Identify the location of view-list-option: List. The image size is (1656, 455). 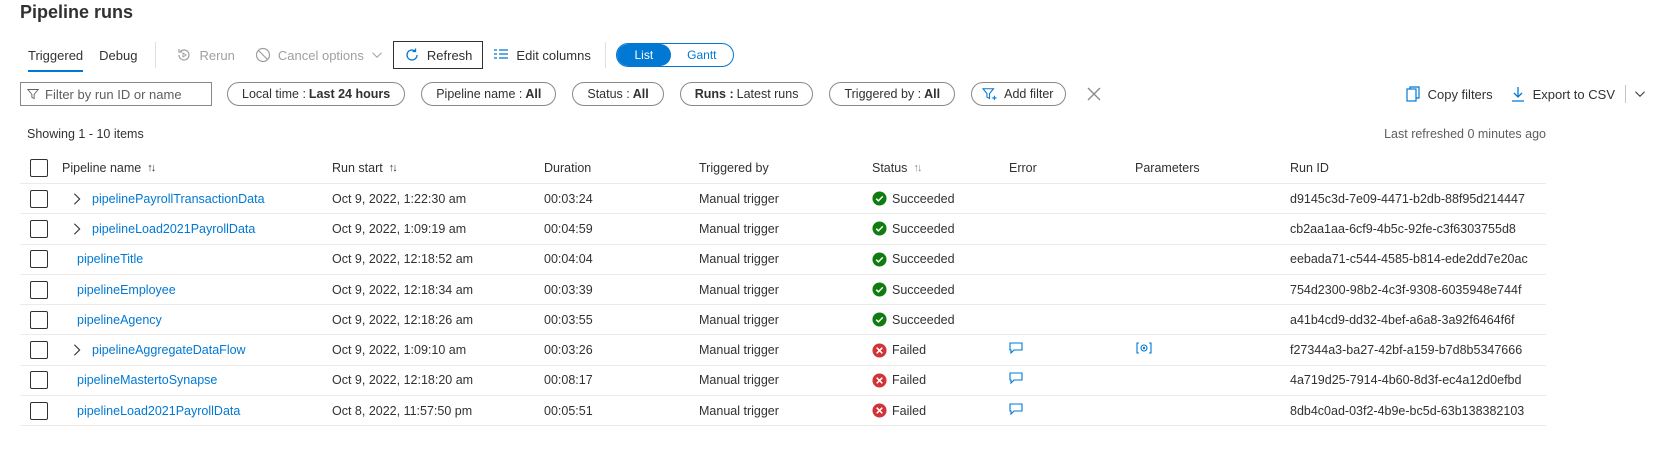
(643, 55).